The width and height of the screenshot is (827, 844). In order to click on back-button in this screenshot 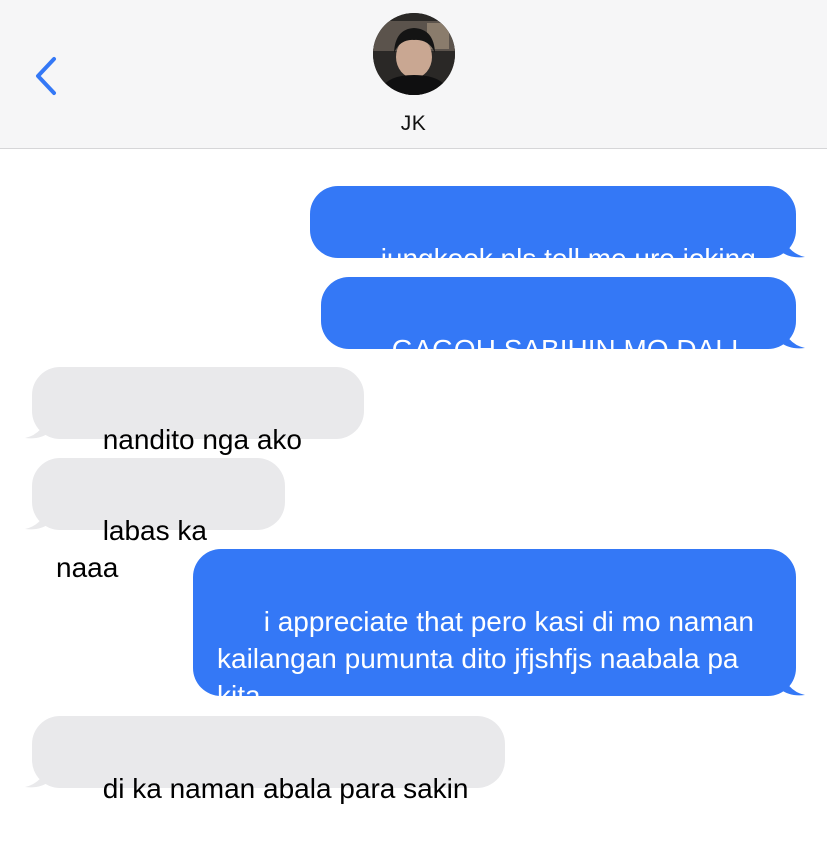, I will do `click(47, 76)`.